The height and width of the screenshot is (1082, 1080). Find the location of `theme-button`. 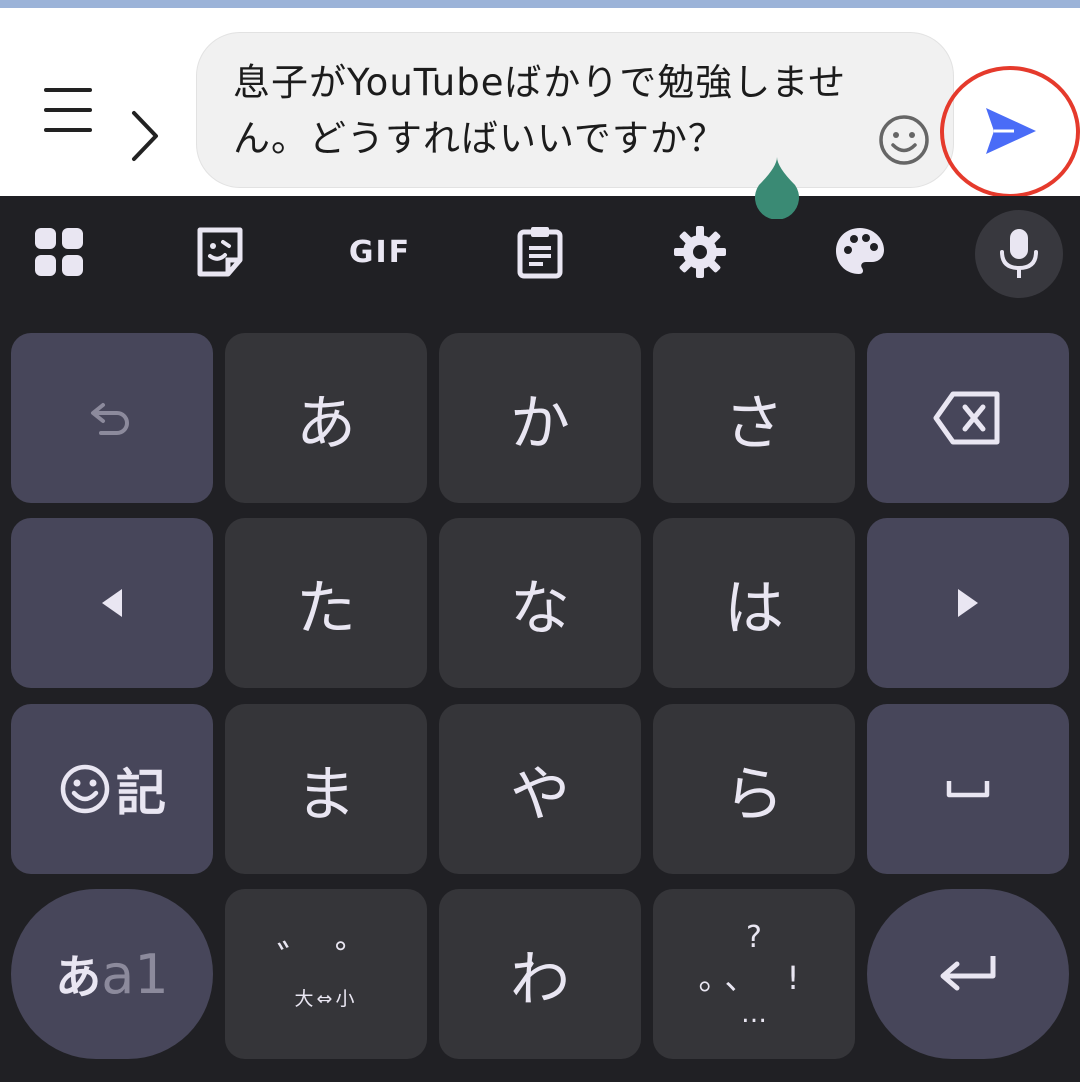

theme-button is located at coordinates (860, 252).